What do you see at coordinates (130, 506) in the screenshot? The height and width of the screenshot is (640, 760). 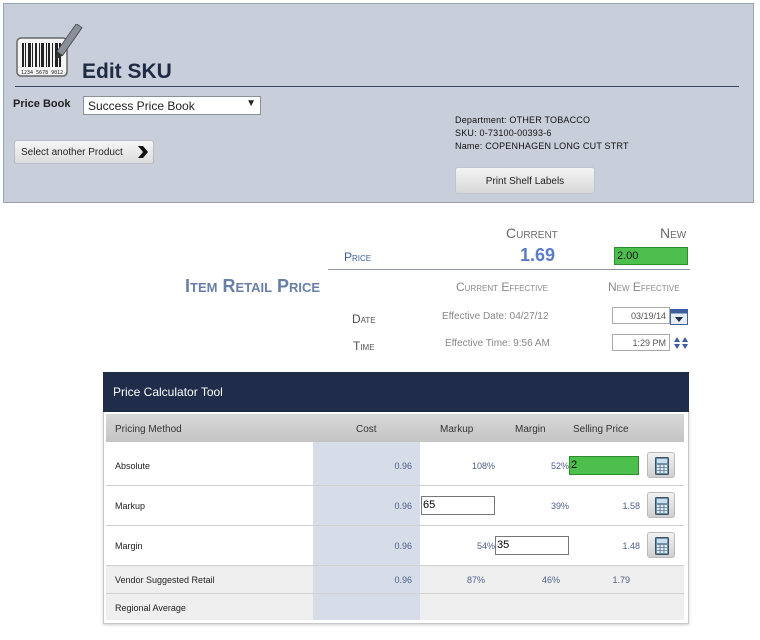 I see `row-method-label: Markup` at bounding box center [130, 506].